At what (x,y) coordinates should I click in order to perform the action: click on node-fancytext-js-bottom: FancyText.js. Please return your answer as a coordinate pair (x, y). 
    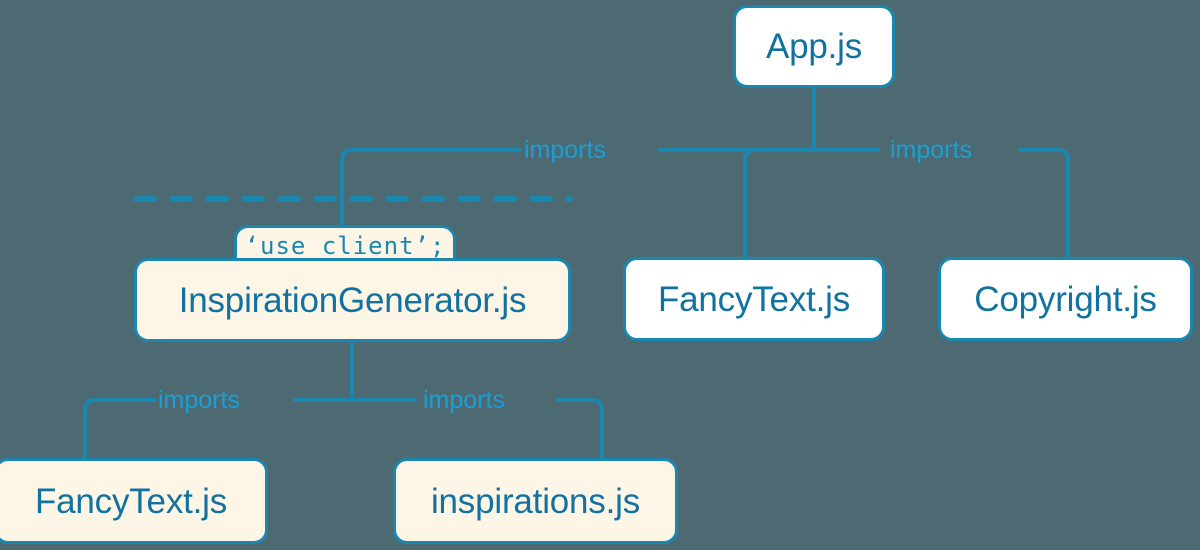
    Looking at the image, I should click on (134, 501).